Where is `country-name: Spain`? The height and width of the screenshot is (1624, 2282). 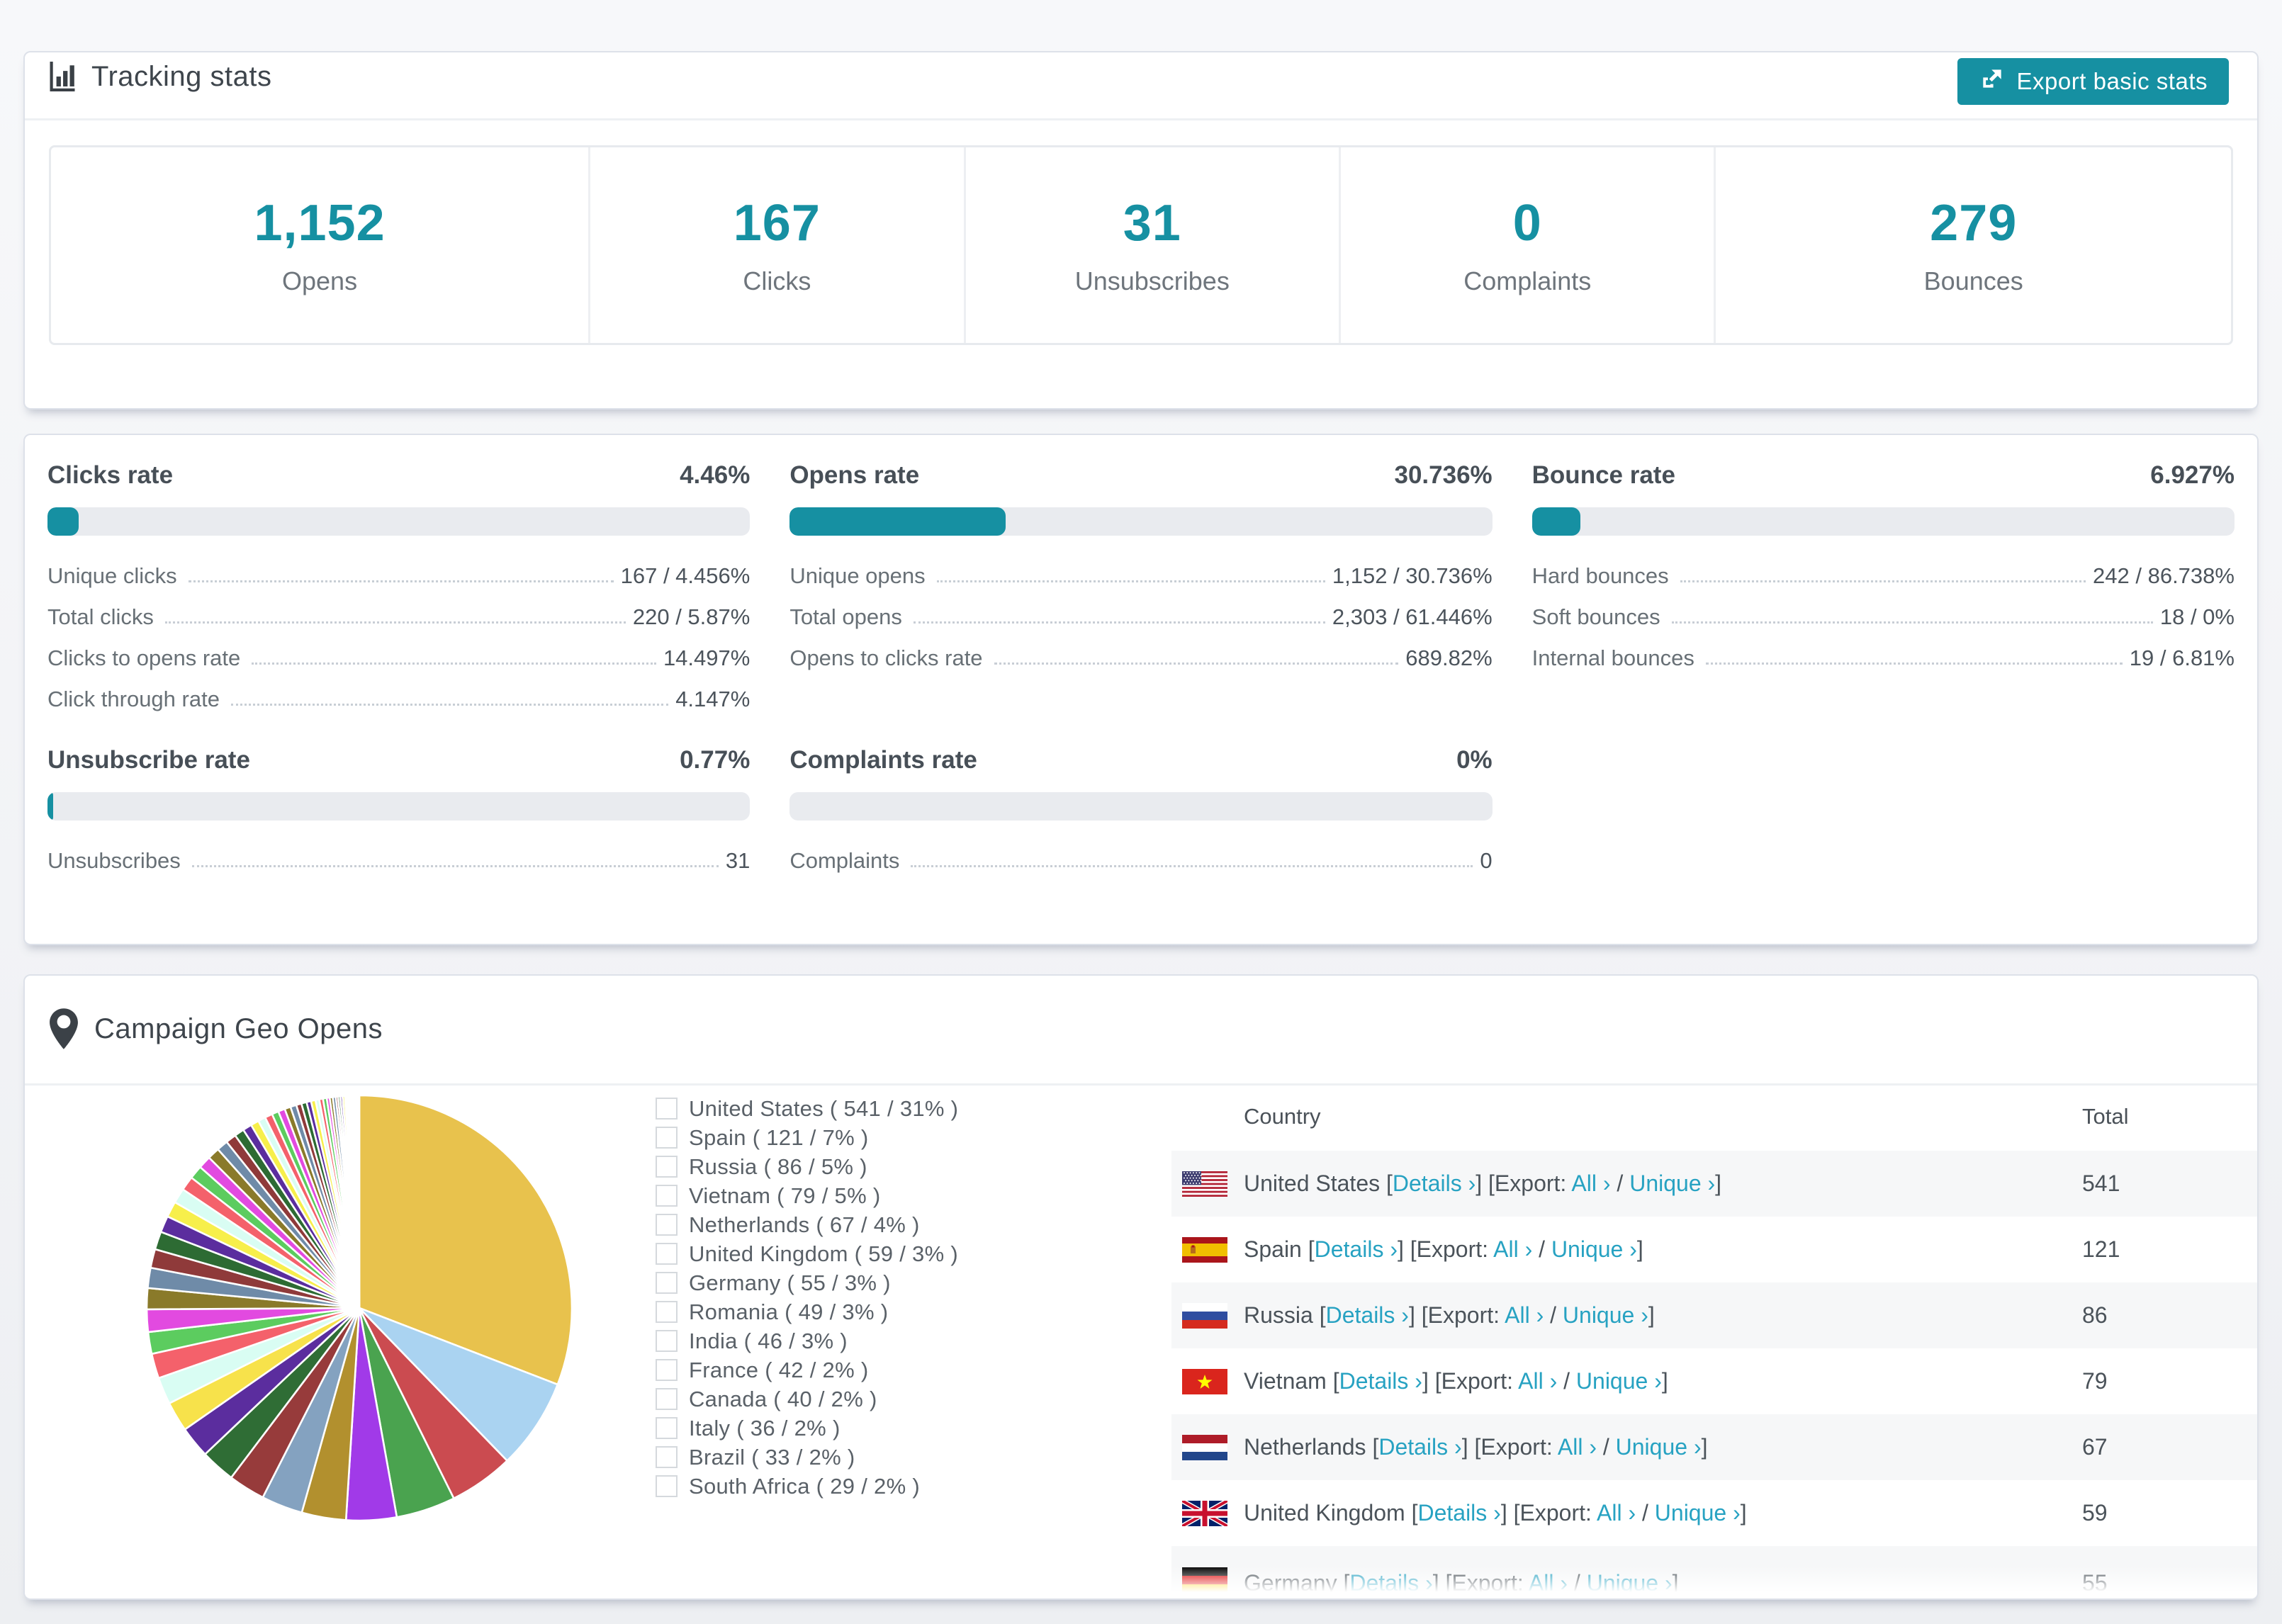
country-name: Spain is located at coordinates (1273, 1249).